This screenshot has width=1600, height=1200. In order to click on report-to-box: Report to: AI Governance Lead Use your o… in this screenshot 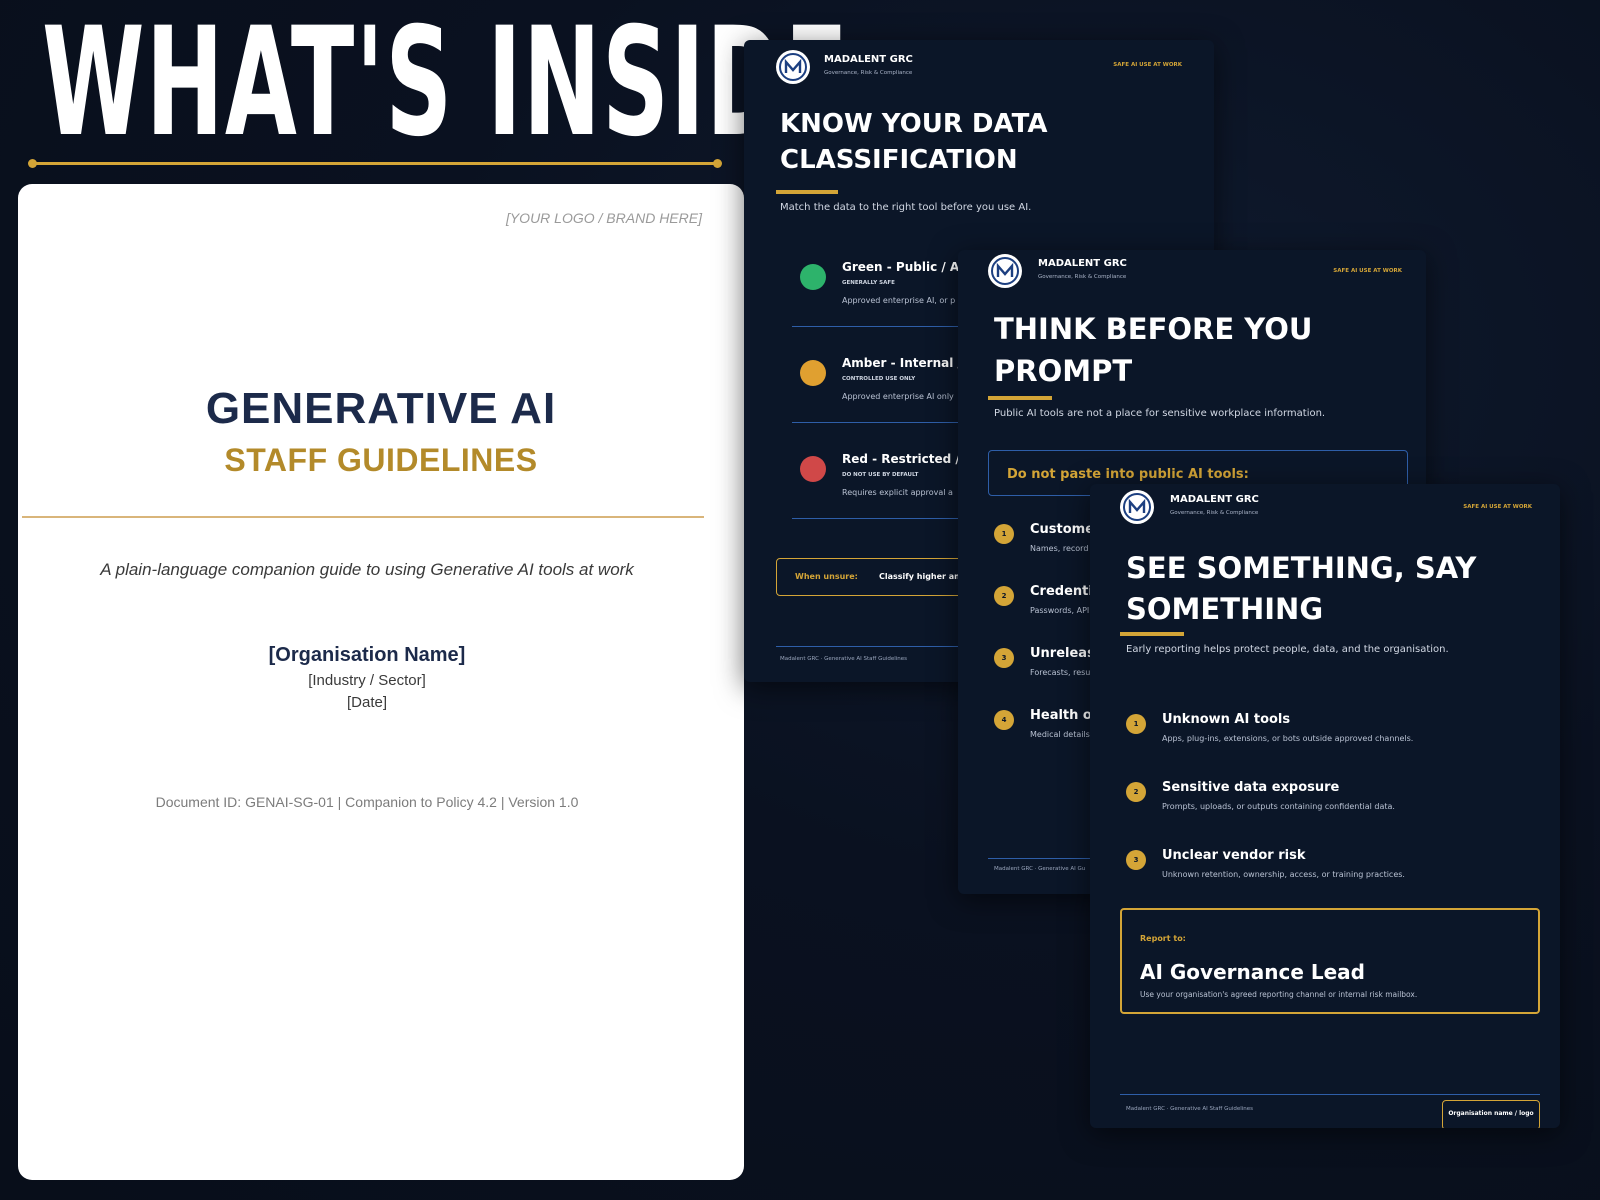, I will do `click(1330, 961)`.